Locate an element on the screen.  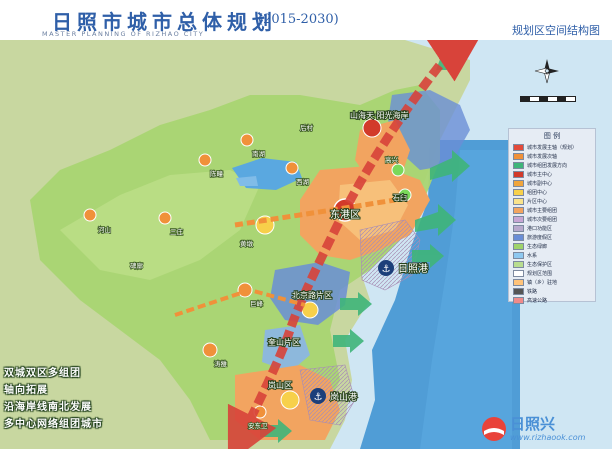
legend-label: 生态保护区 is located at coordinates (540, 265).